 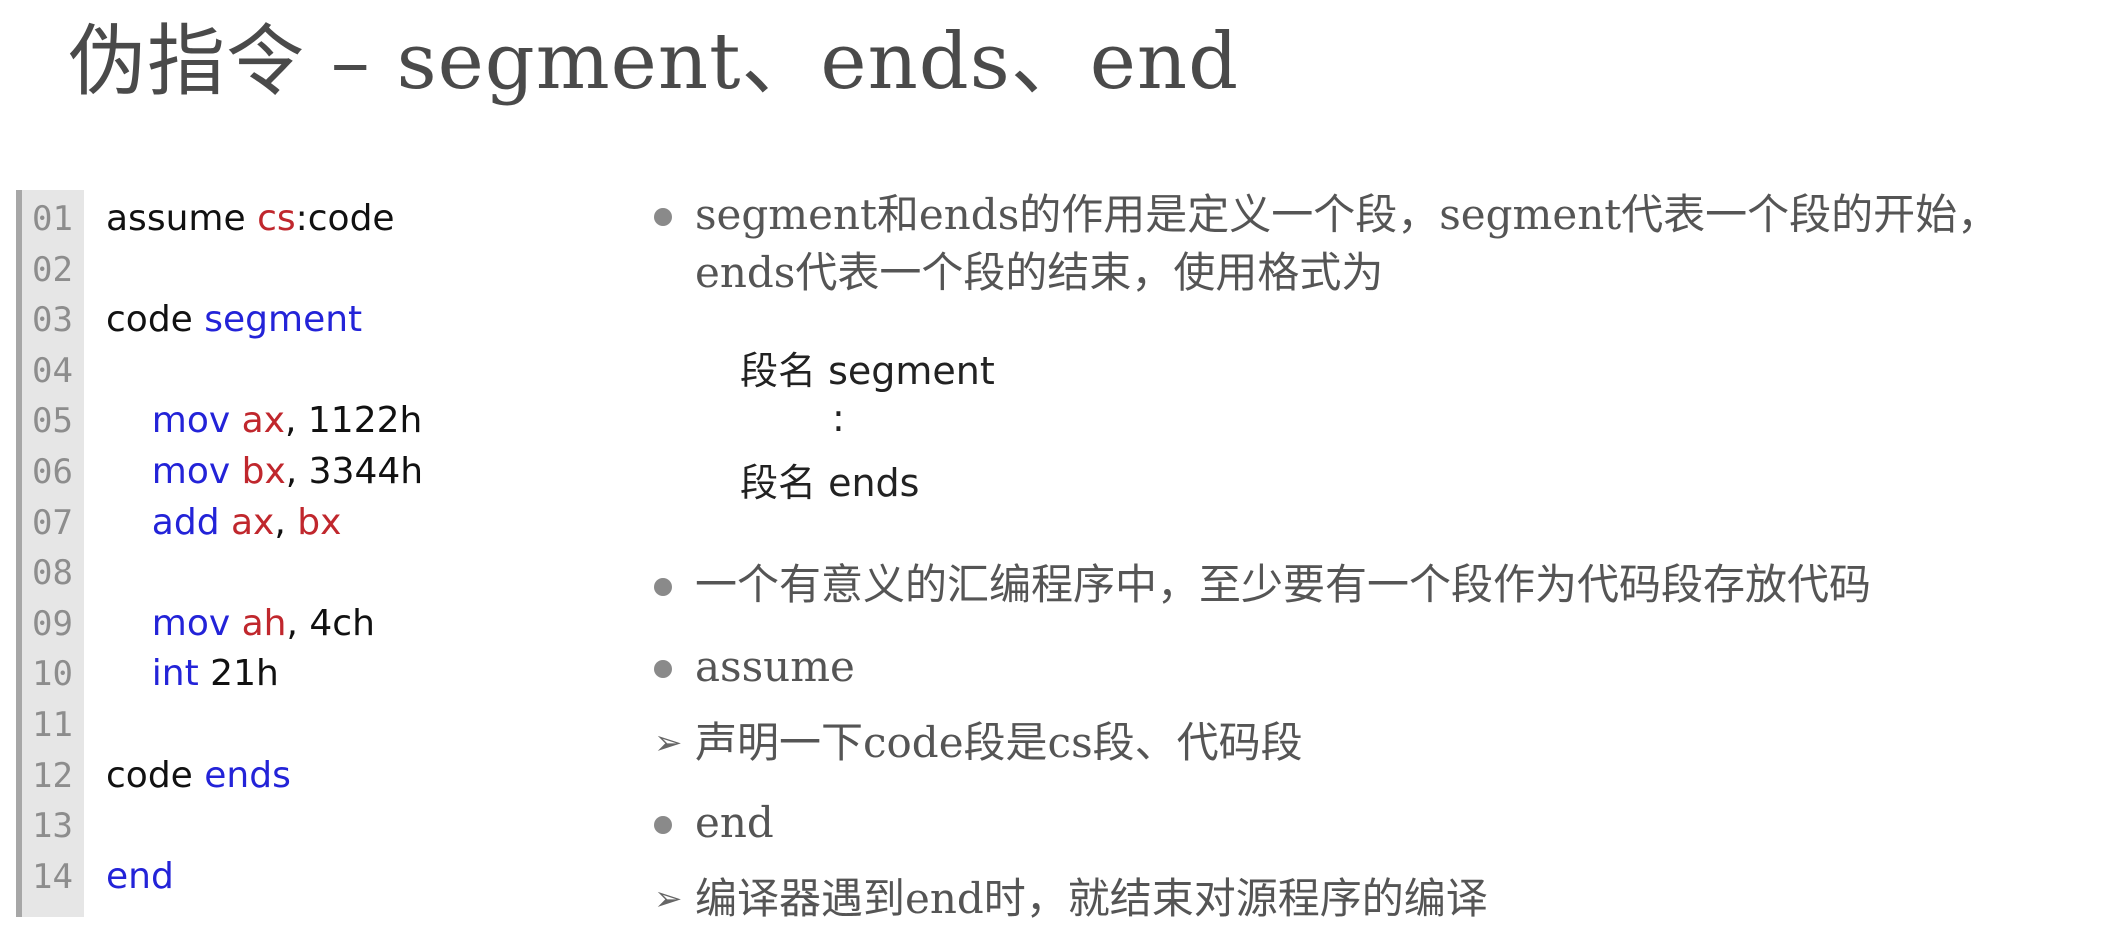 What do you see at coordinates (296, 826) in the screenshot?
I see `code-line: 13` at bounding box center [296, 826].